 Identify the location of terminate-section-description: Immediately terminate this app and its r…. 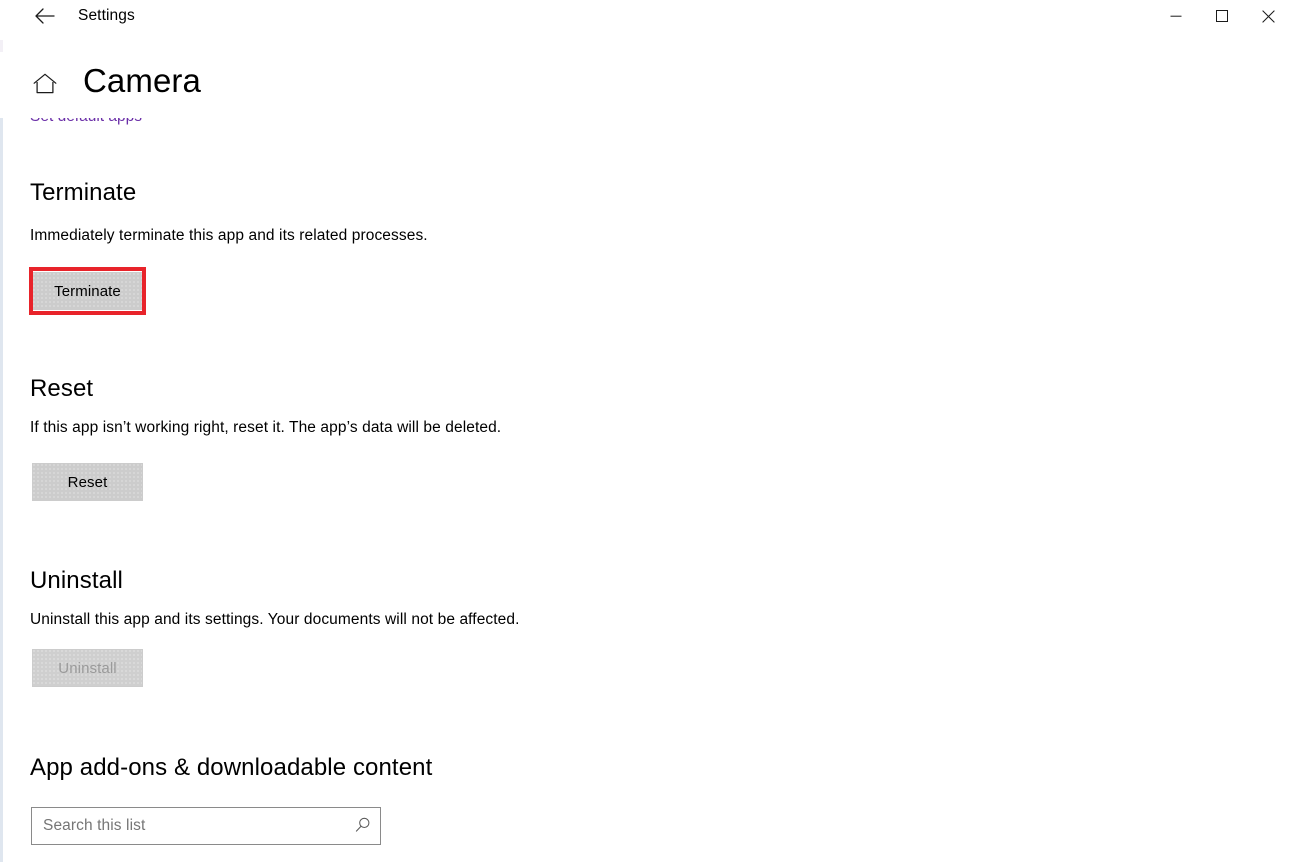
(229, 235).